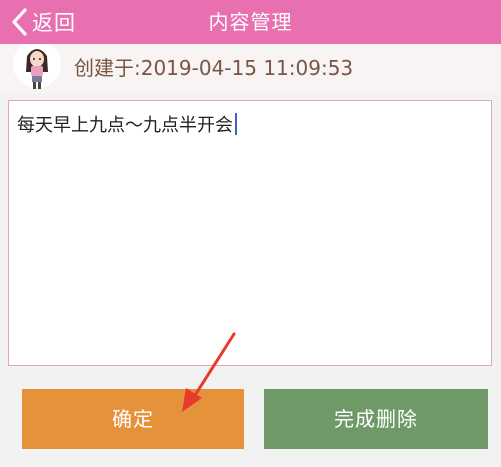  What do you see at coordinates (133, 419) in the screenshot?
I see `confirm-button: 确定` at bounding box center [133, 419].